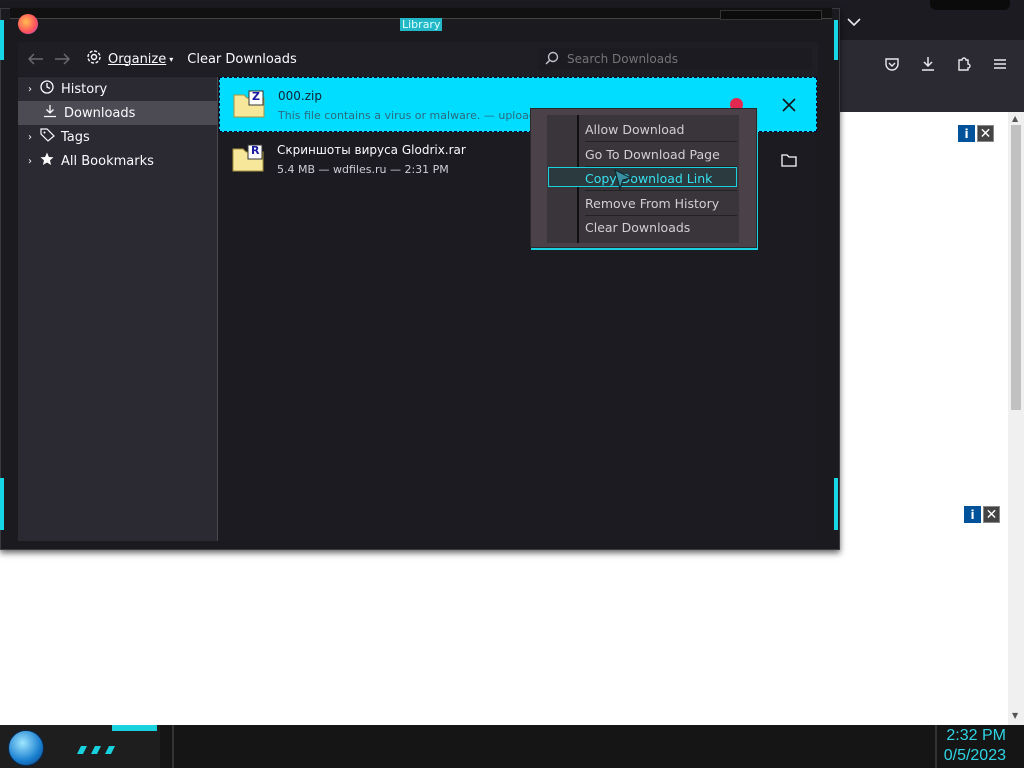 This screenshot has width=1024, height=768. Describe the element at coordinates (789, 106) in the screenshot. I see `close-icon` at that location.